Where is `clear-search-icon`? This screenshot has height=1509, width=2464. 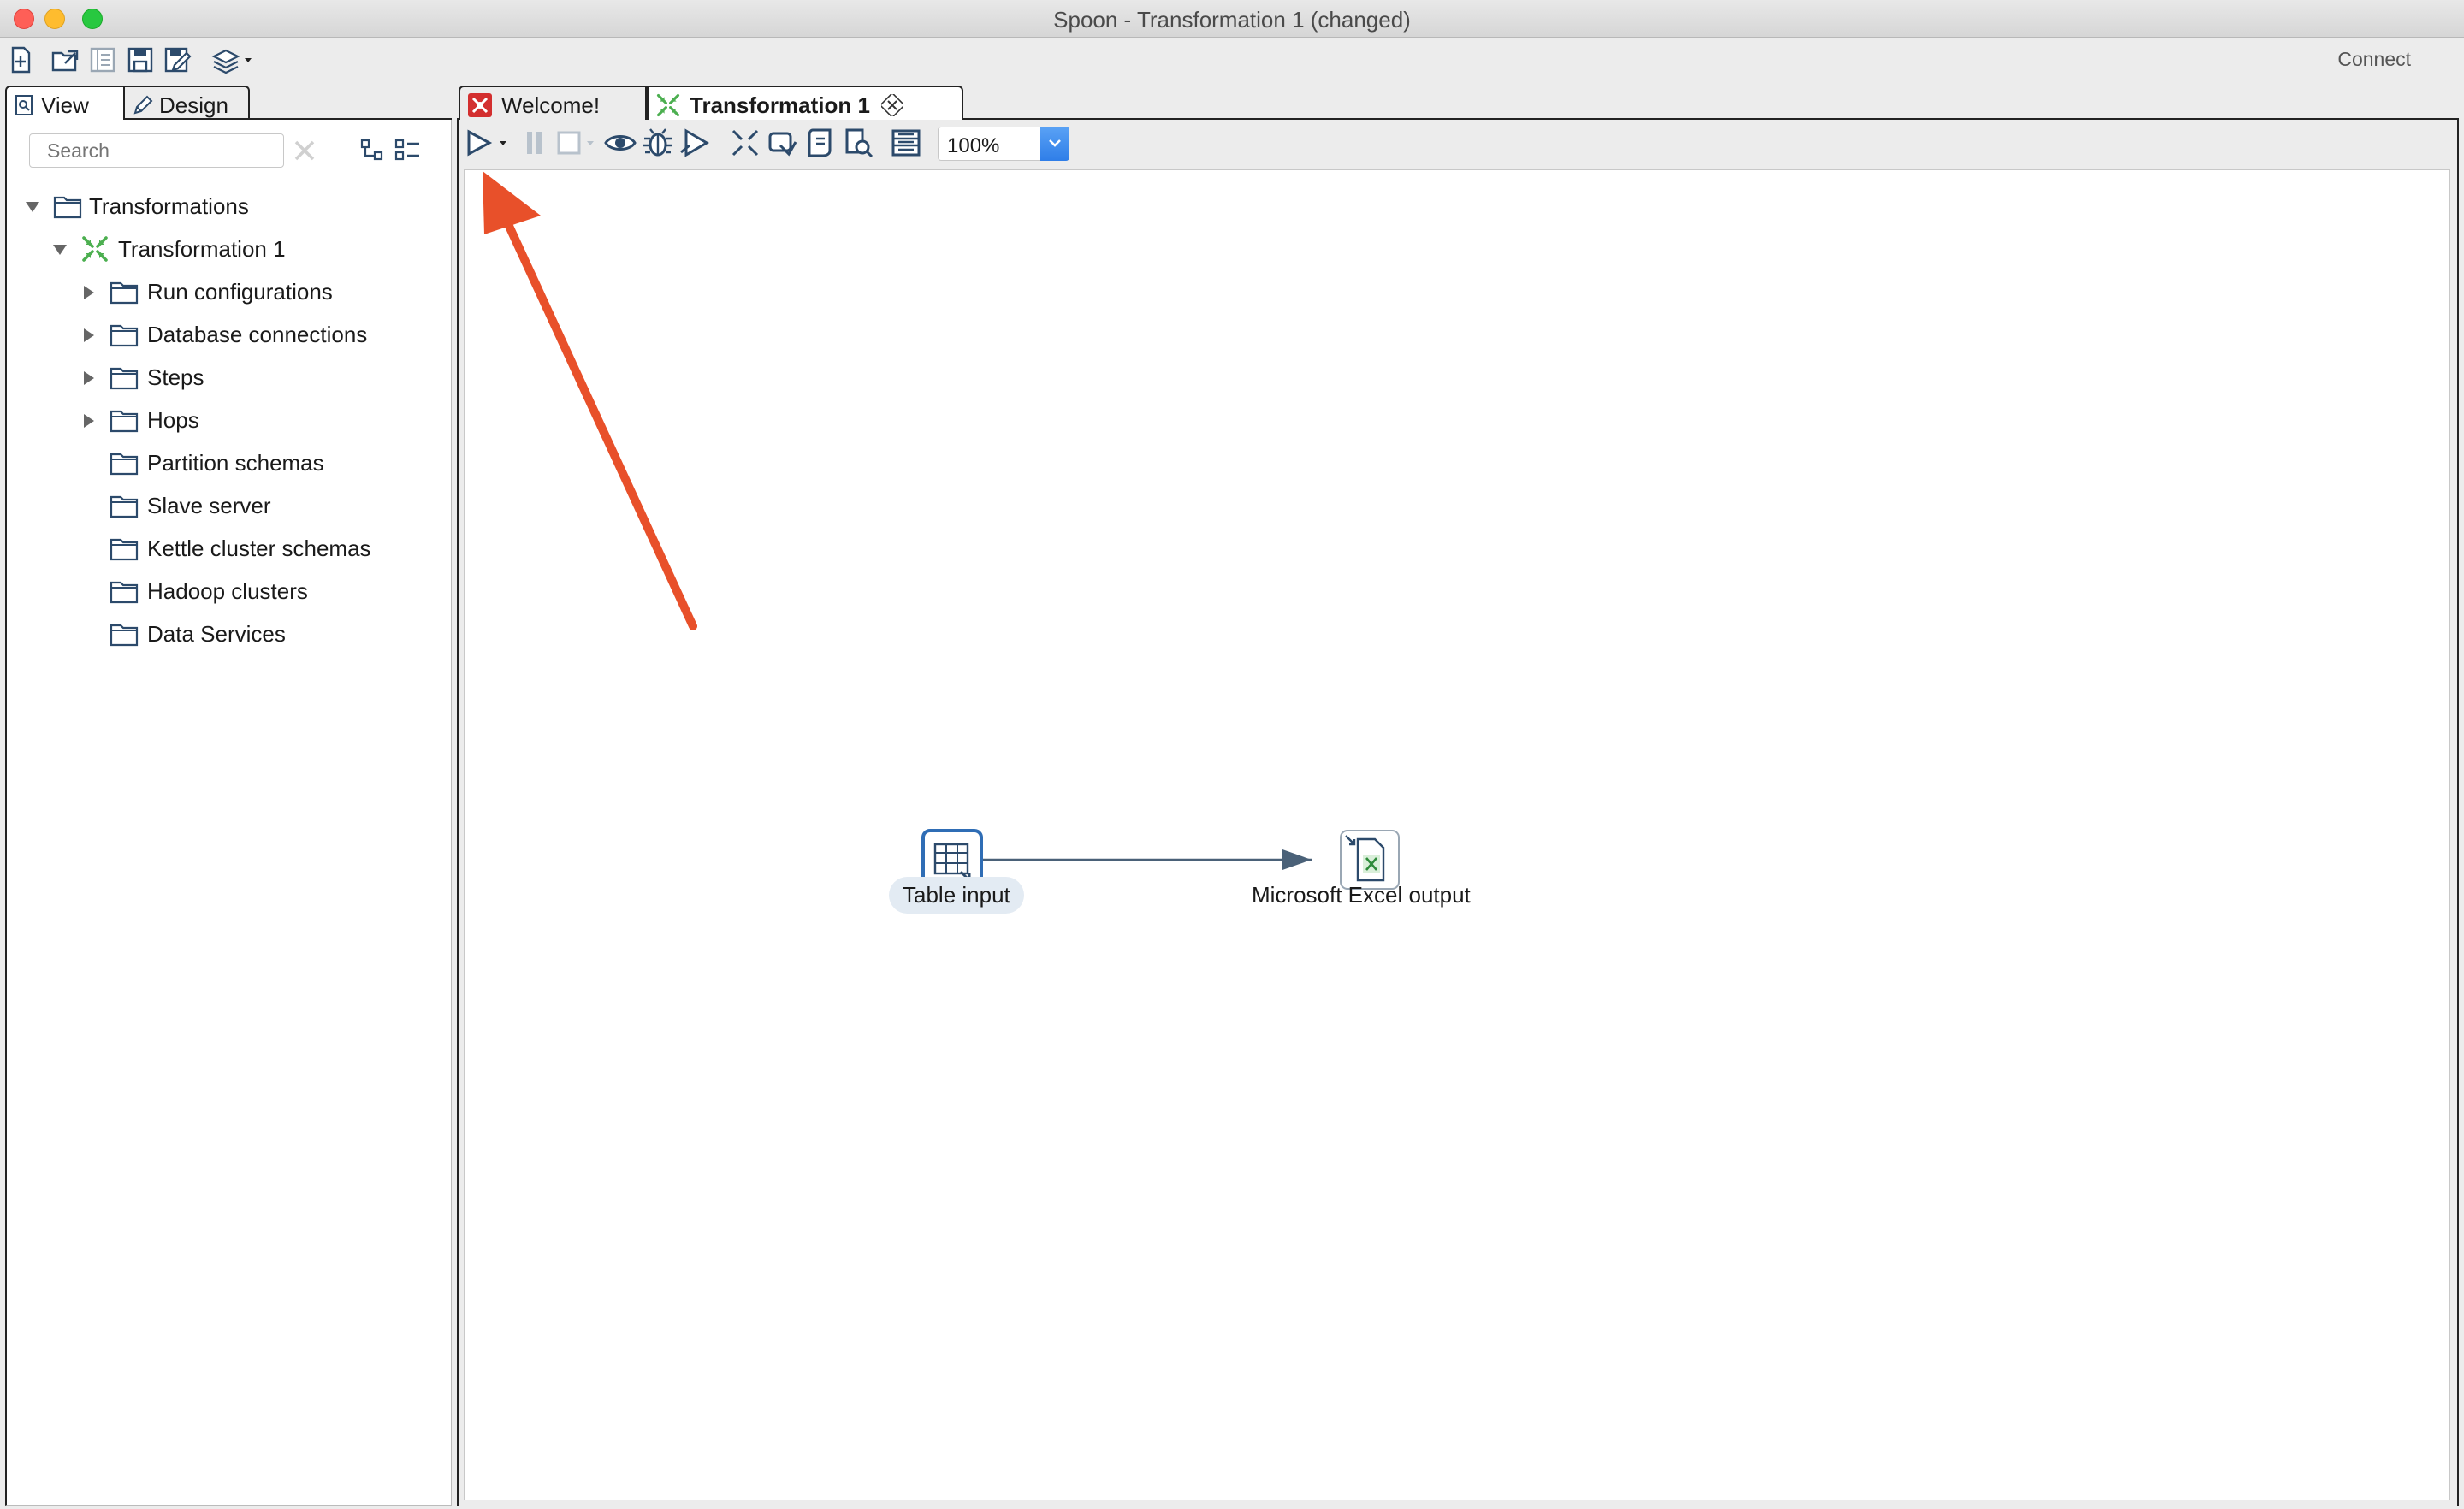 clear-search-icon is located at coordinates (304, 150).